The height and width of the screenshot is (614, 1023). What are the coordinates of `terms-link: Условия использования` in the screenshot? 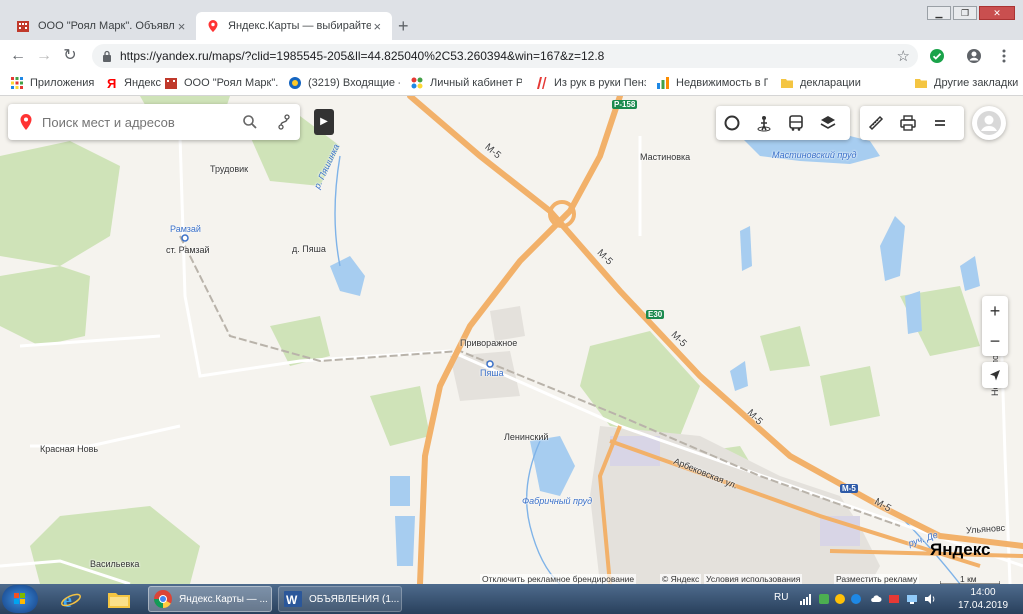 It's located at (753, 579).